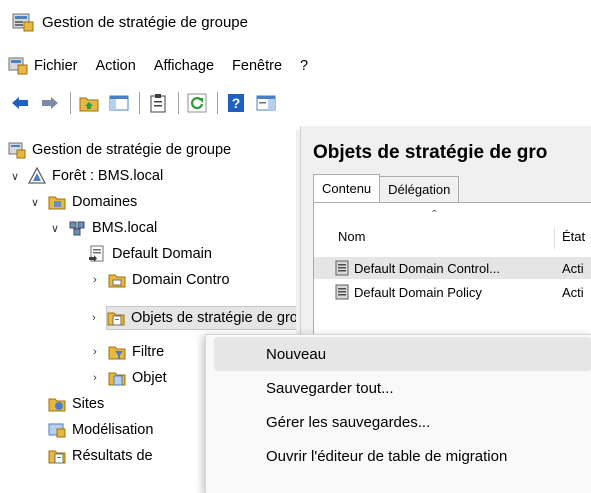 The image size is (591, 493). I want to click on forest-icon, so click(37, 175).